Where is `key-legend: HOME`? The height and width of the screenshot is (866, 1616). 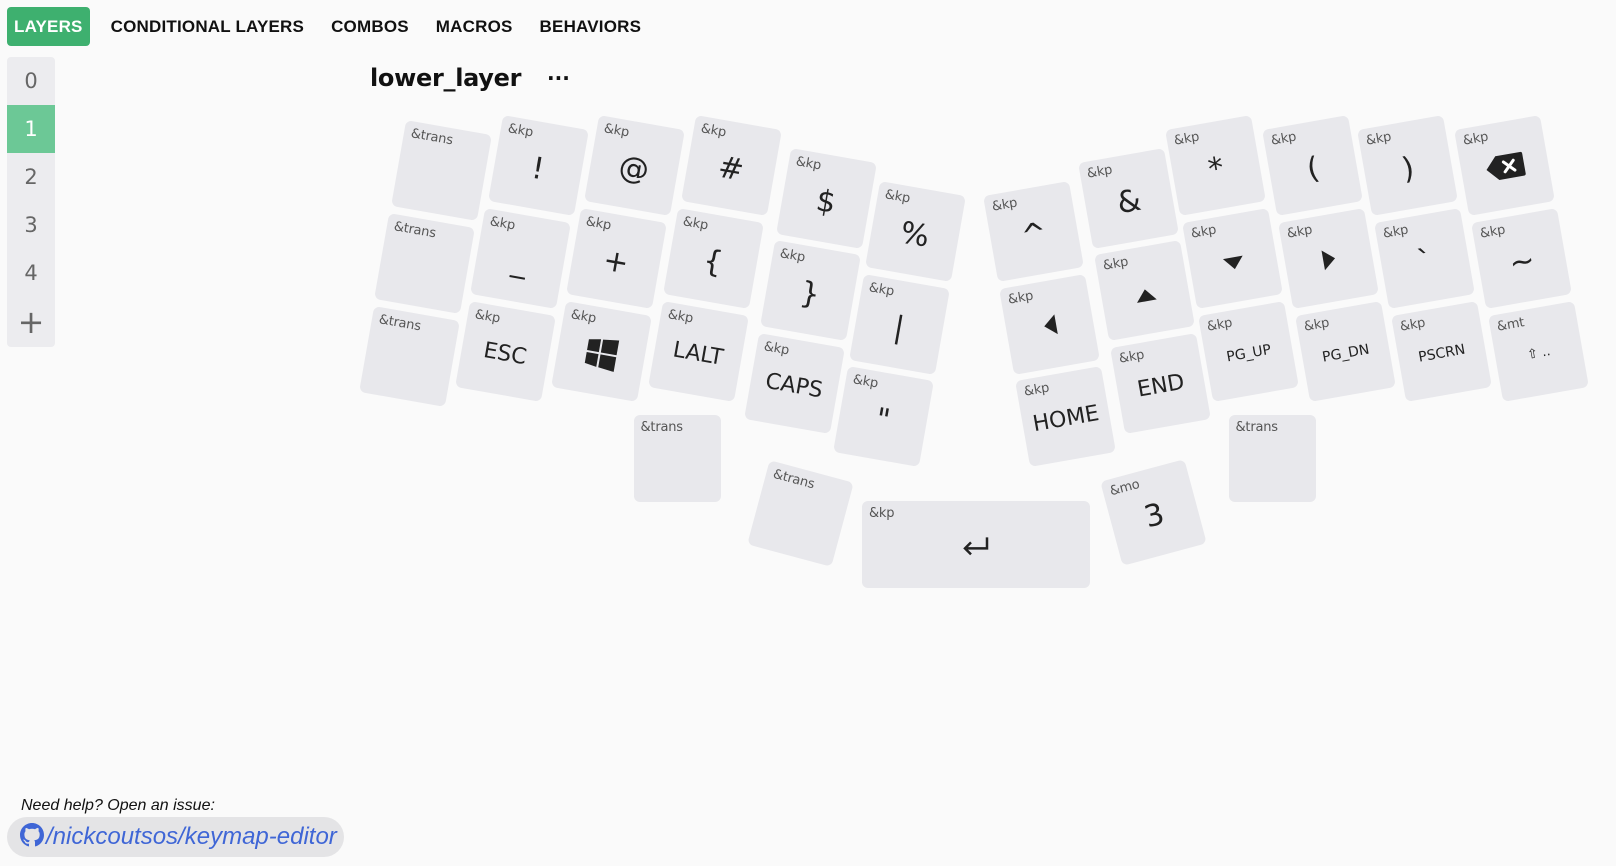
key-legend: HOME is located at coordinates (1065, 418).